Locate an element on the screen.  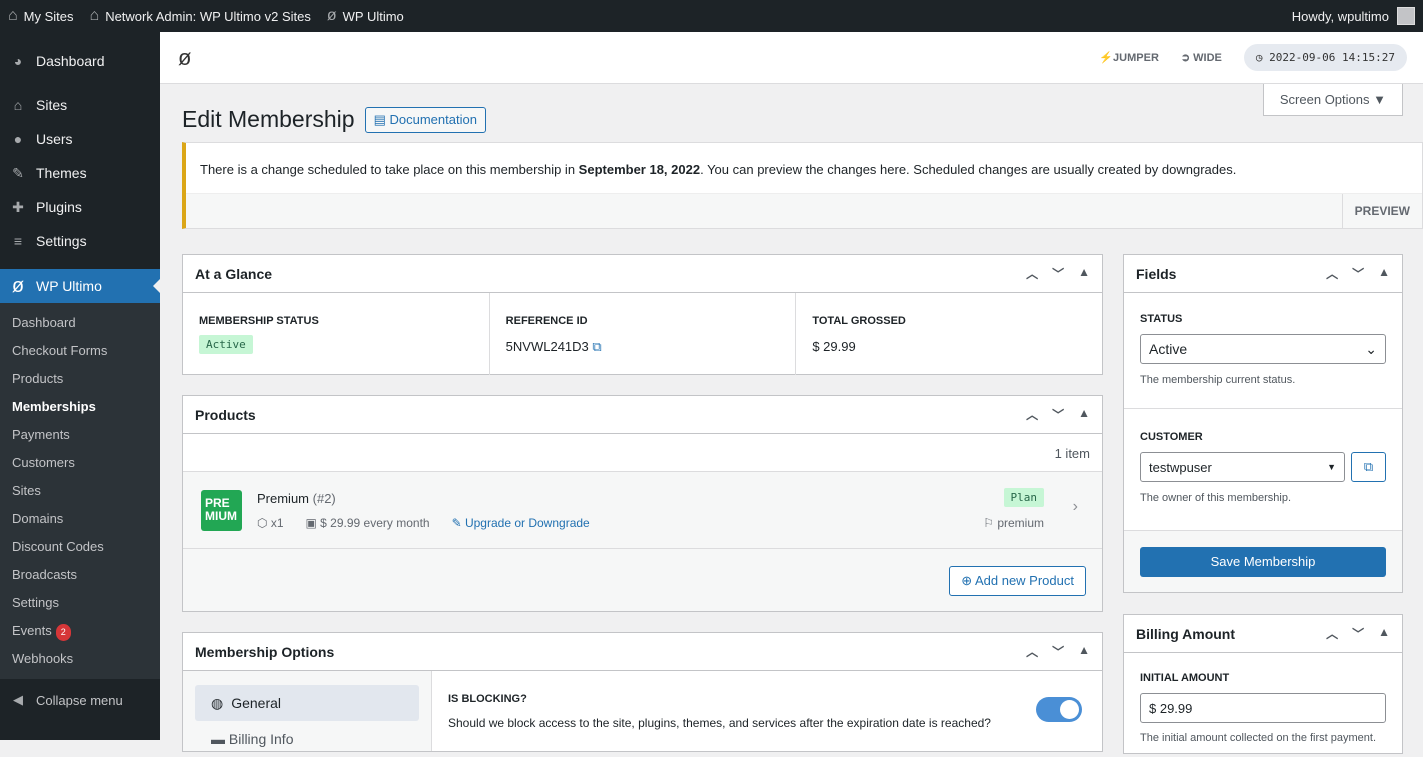
chevron-right-icon: › is located at coordinates (1075, 507).